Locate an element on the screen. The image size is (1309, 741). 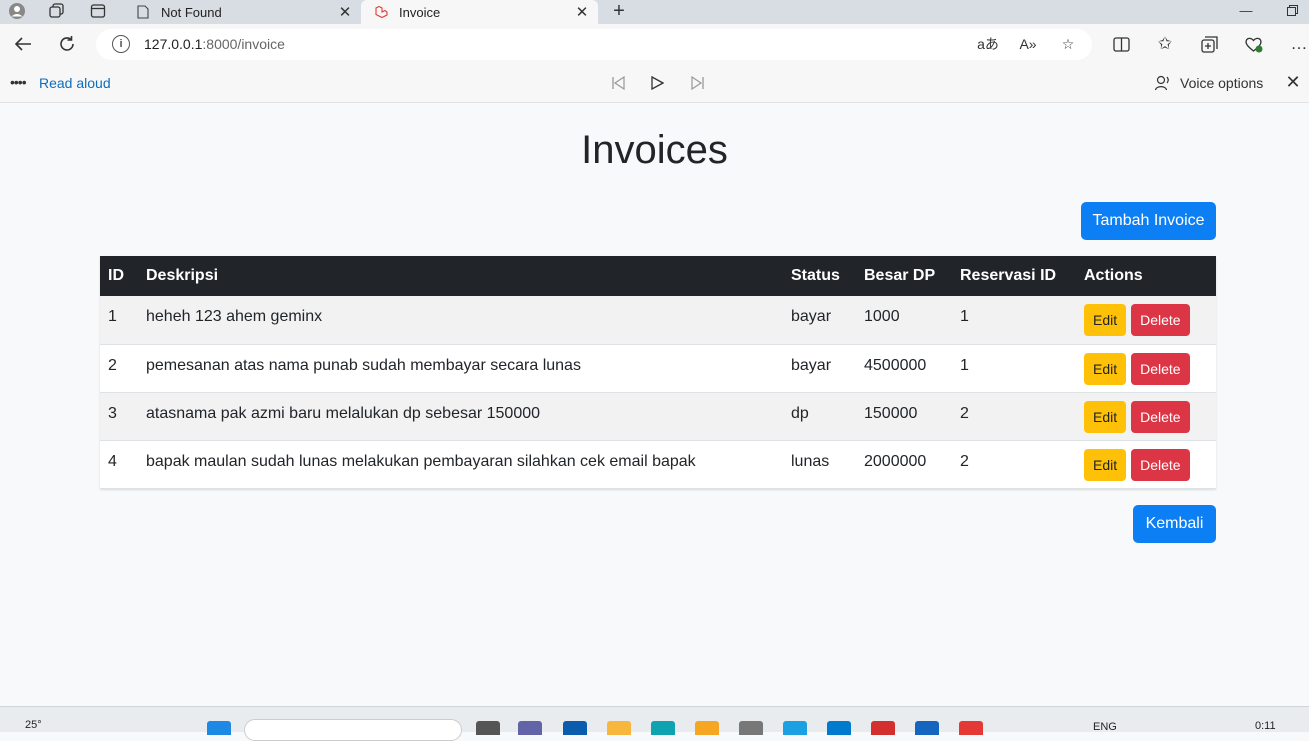
workspaces-icon is located at coordinates (57, 11).